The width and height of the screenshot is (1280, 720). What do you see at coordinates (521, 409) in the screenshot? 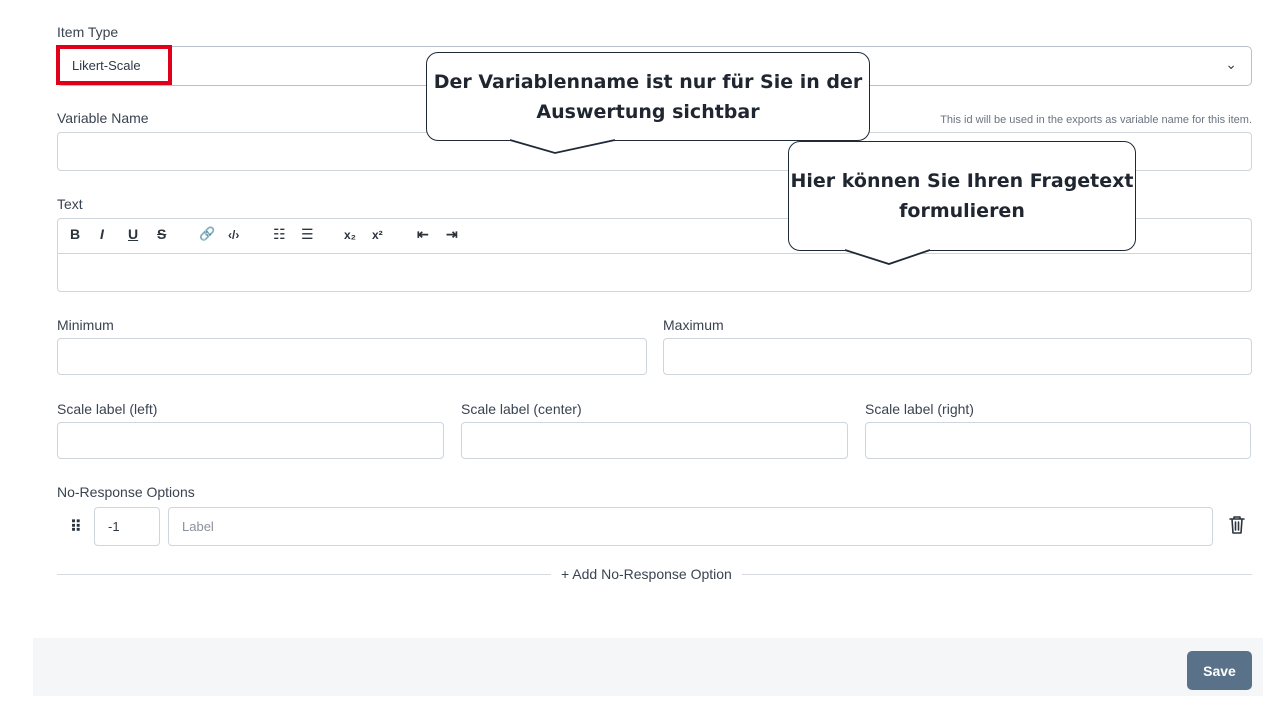
I see `scale-label-center-label: Scale label (center)` at bounding box center [521, 409].